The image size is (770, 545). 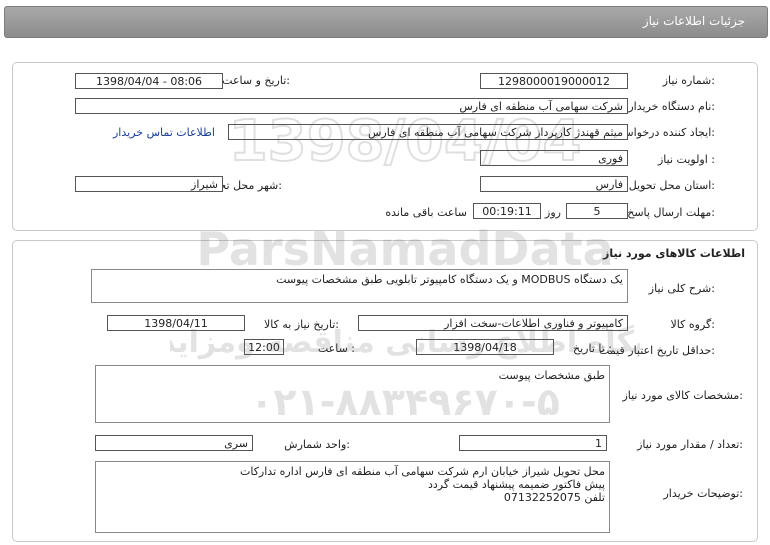 What do you see at coordinates (592, 348) in the screenshot?
I see `until-date-label: تا تاریخ :` at bounding box center [592, 348].